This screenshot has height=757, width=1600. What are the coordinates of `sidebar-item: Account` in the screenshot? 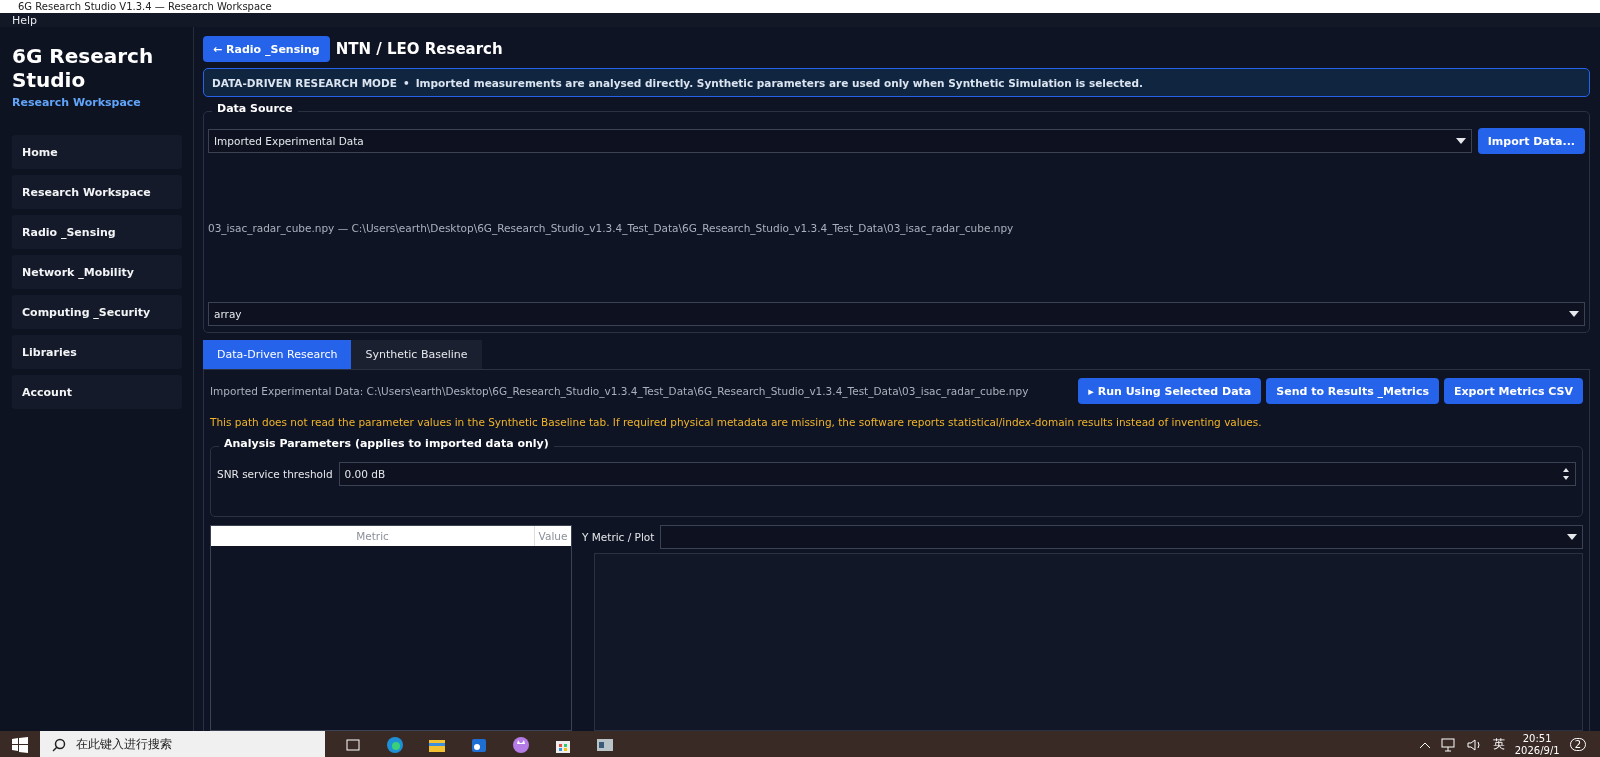 It's located at (97, 392).